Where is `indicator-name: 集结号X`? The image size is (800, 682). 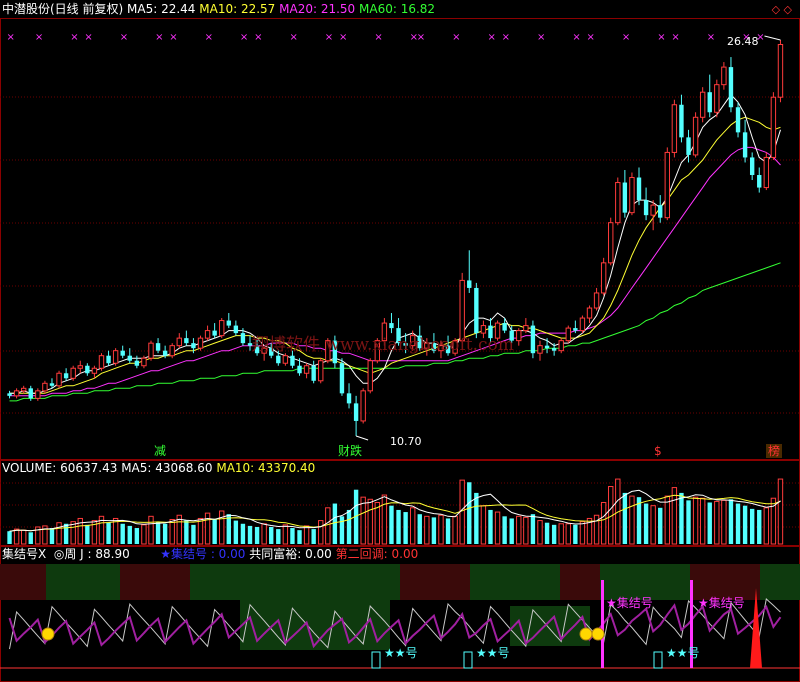 indicator-name: 集结号X is located at coordinates (24, 554).